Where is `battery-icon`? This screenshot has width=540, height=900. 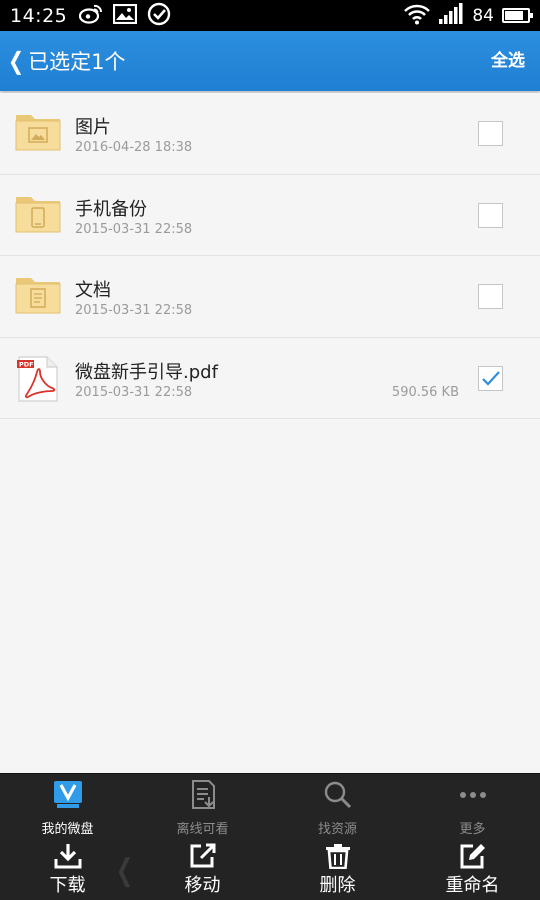 battery-icon is located at coordinates (517, 15).